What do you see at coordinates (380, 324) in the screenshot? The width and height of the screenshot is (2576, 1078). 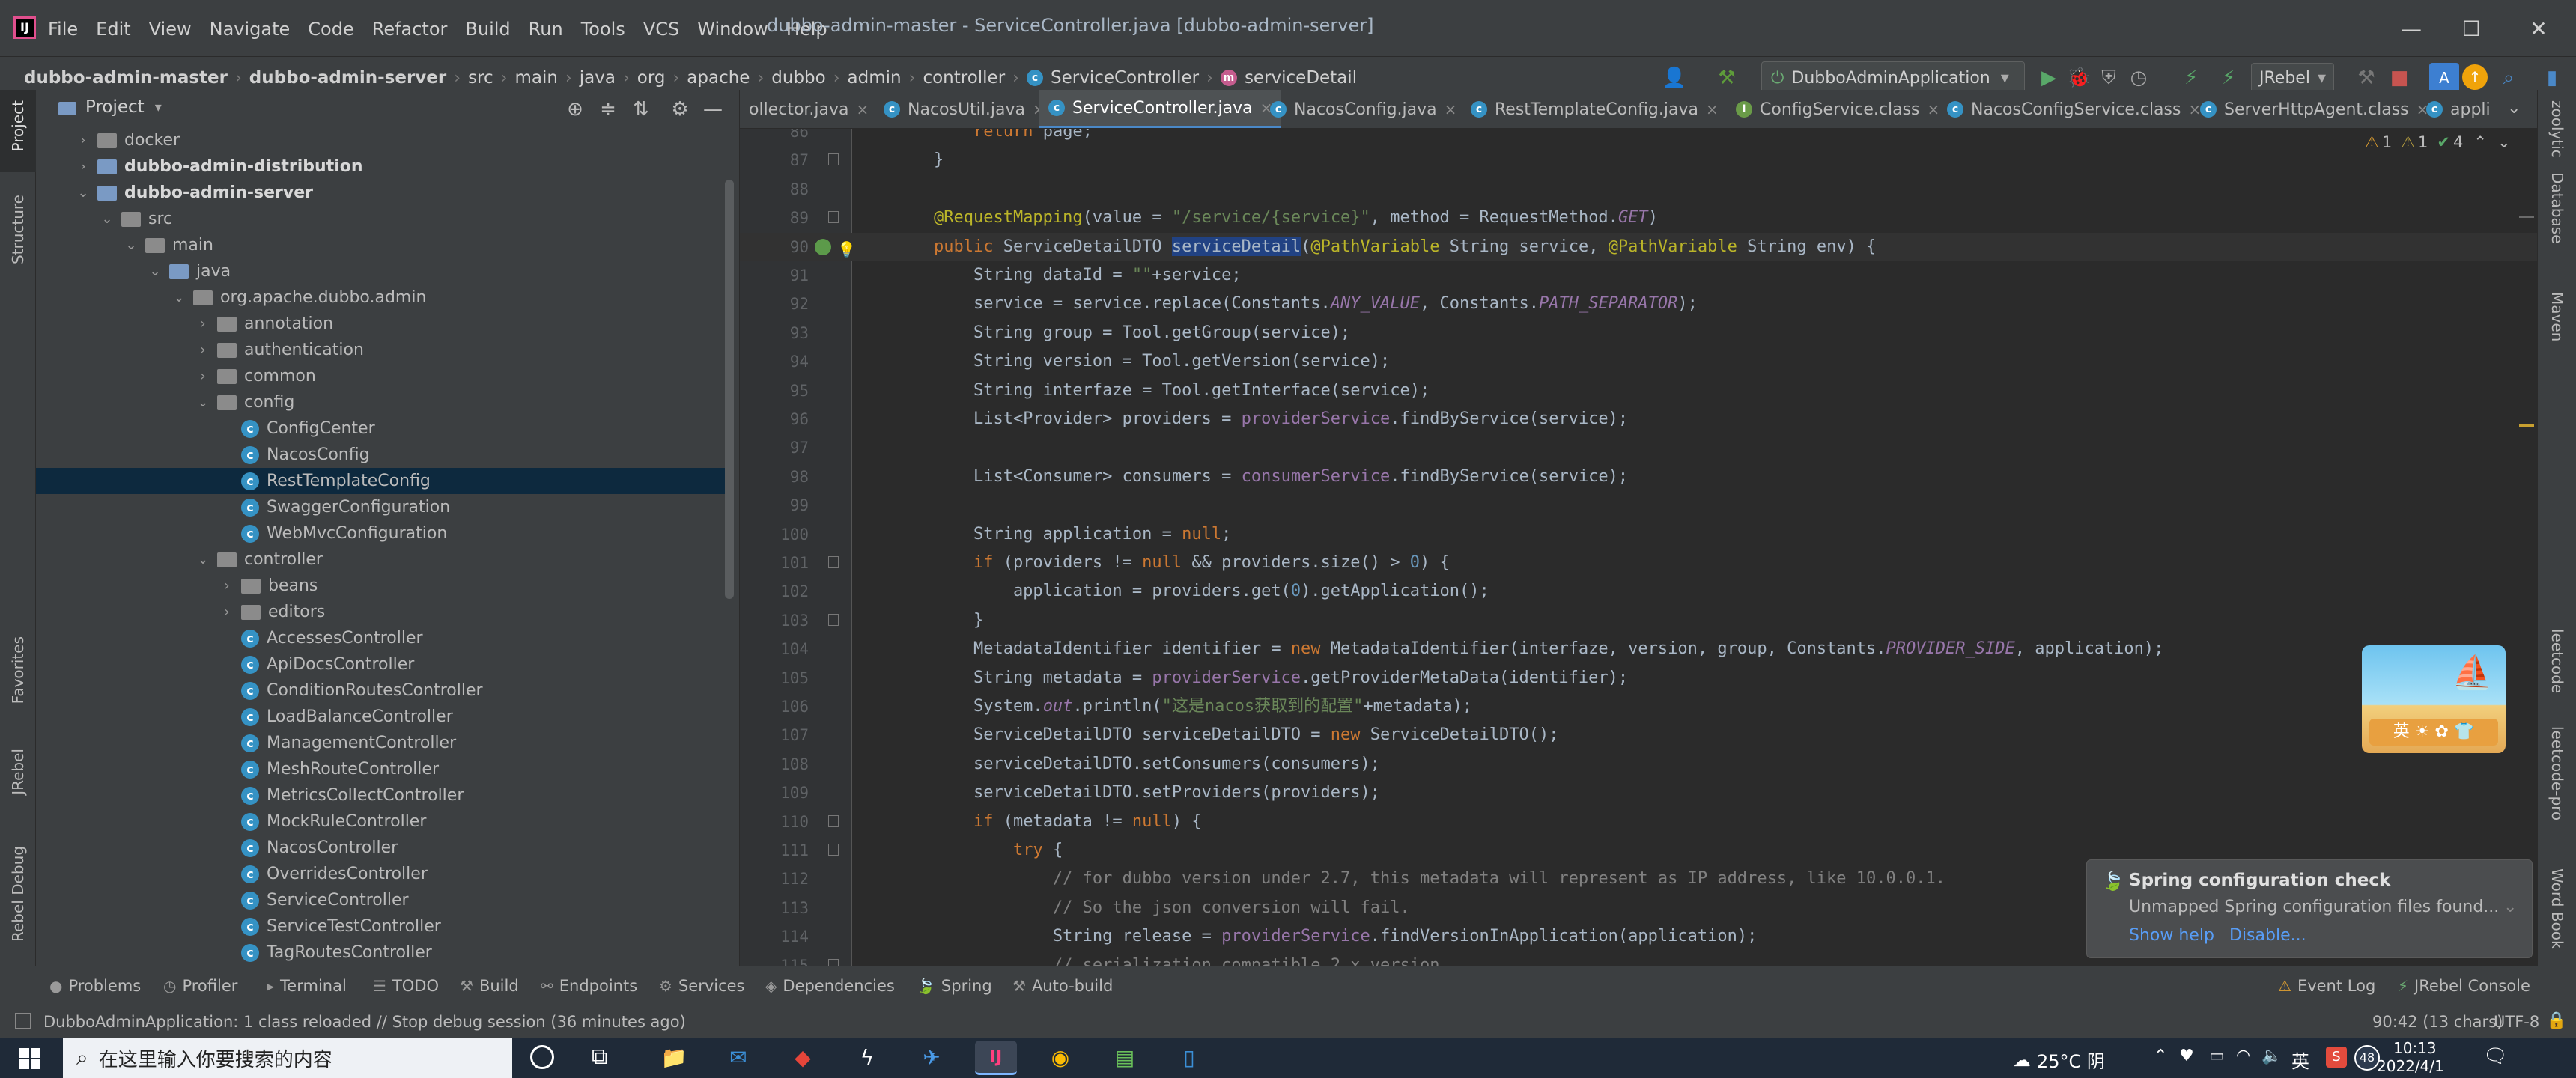 I see `tree-item: › annotation` at bounding box center [380, 324].